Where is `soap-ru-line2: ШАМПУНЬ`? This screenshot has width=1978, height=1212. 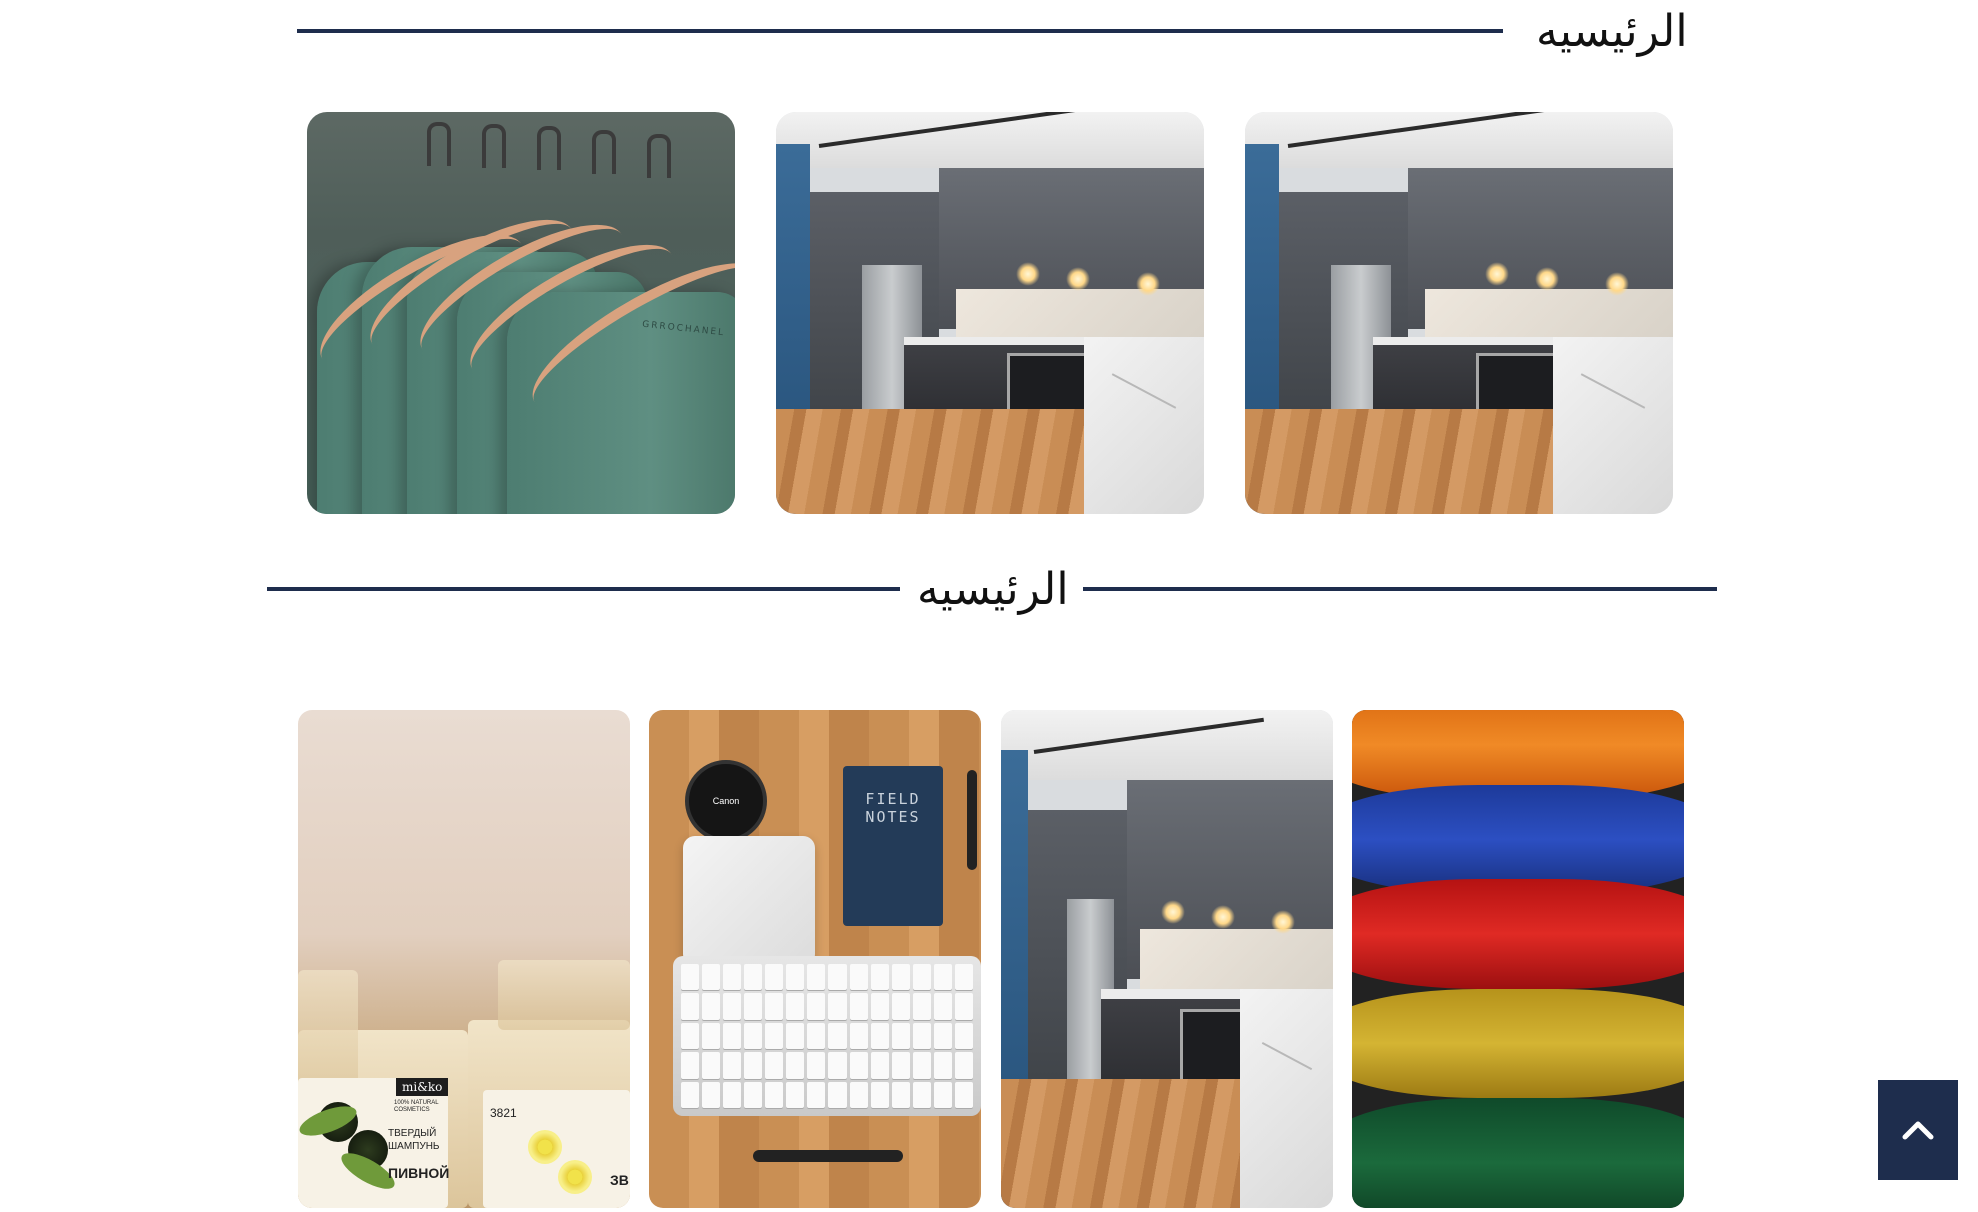
soap-ru-line2: ШАМПУНЬ is located at coordinates (414, 1146).